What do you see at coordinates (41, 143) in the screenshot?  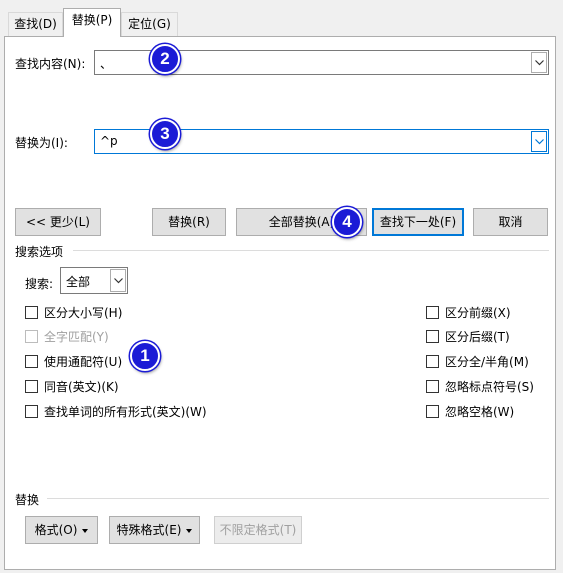 I see `replace-label: 替换为(I):` at bounding box center [41, 143].